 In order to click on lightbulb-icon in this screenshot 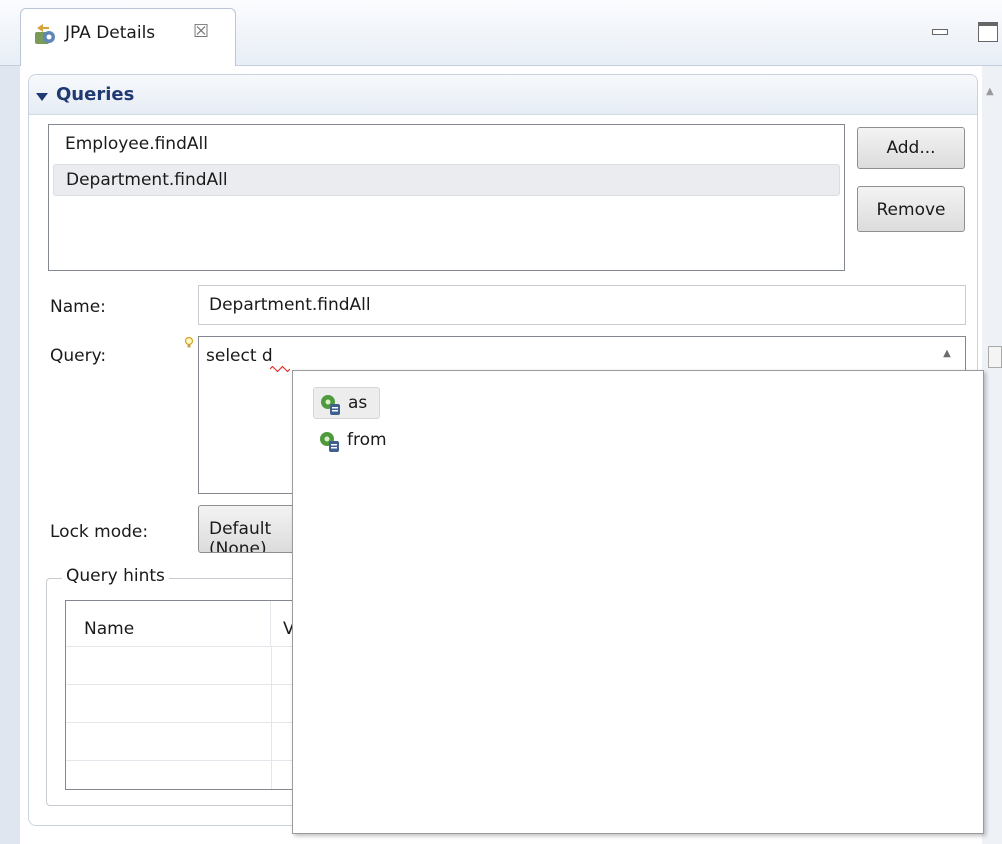, I will do `click(189, 342)`.